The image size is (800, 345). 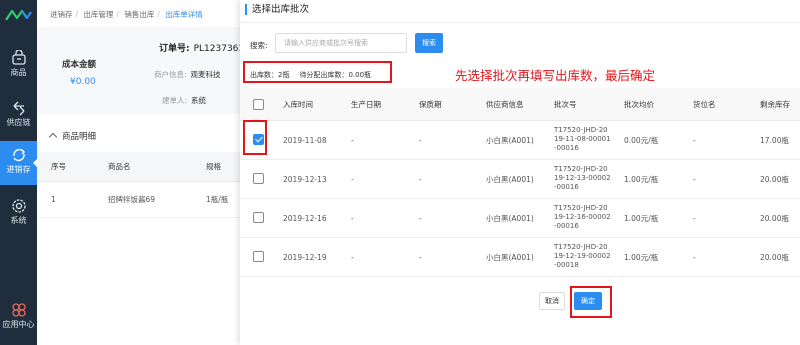 What do you see at coordinates (774, 140) in the screenshot?
I see `remaining-stock: 17.00瓶` at bounding box center [774, 140].